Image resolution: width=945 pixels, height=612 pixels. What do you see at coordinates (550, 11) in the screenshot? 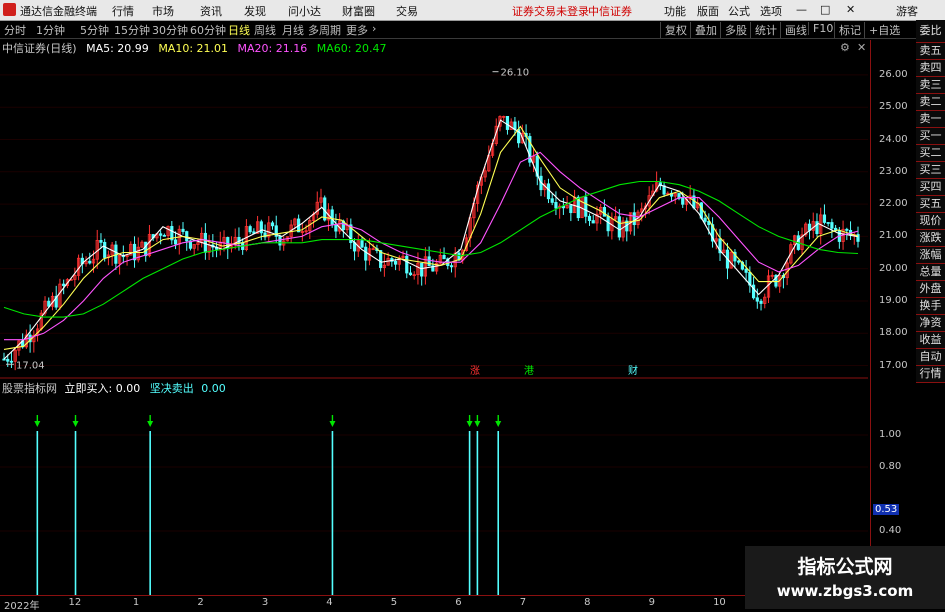
I see `trade-login-notice: 证券交易未登录` at bounding box center [550, 11].